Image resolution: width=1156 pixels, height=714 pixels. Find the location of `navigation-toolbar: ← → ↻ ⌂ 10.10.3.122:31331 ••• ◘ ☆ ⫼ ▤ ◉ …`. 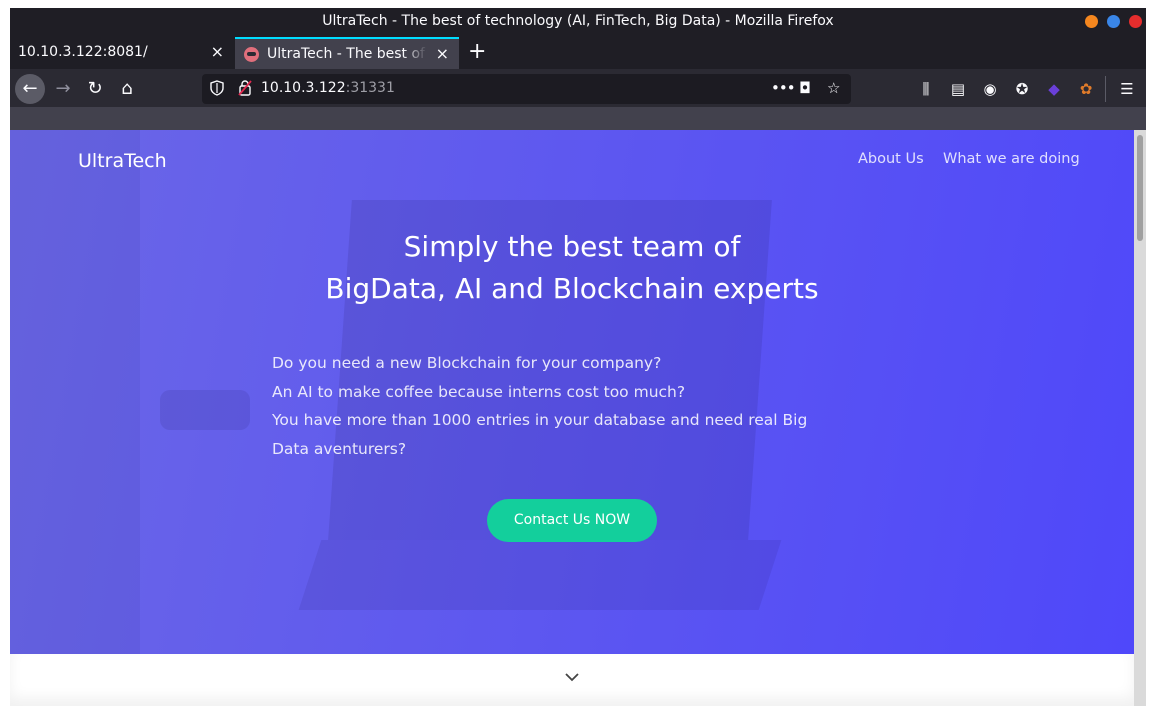

navigation-toolbar: ← → ↻ ⌂ 10.10.3.122:31331 ••• ◘ ☆ ⫼ ▤ ◉ … is located at coordinates (578, 88).